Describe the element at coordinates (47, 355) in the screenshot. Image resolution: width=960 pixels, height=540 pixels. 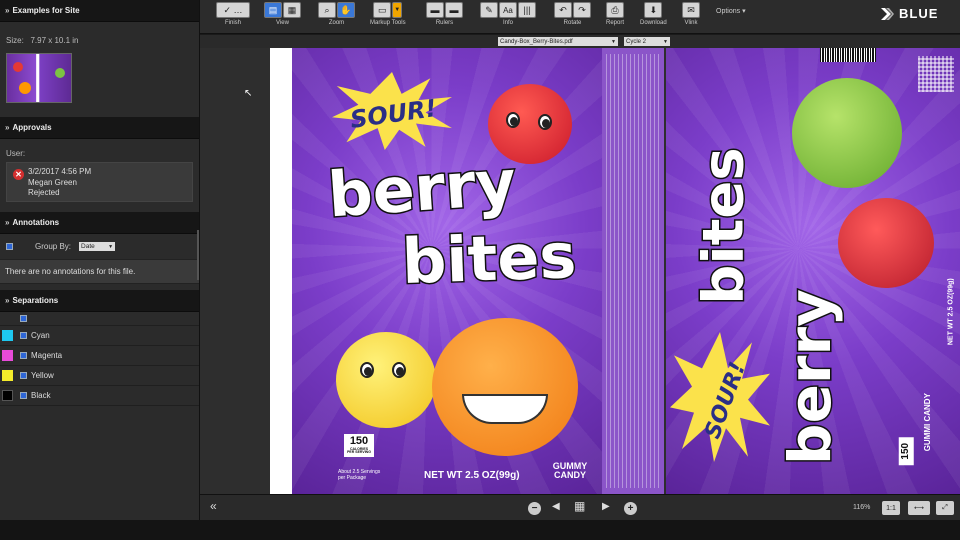
I see `separation-name: Magenta` at that location.